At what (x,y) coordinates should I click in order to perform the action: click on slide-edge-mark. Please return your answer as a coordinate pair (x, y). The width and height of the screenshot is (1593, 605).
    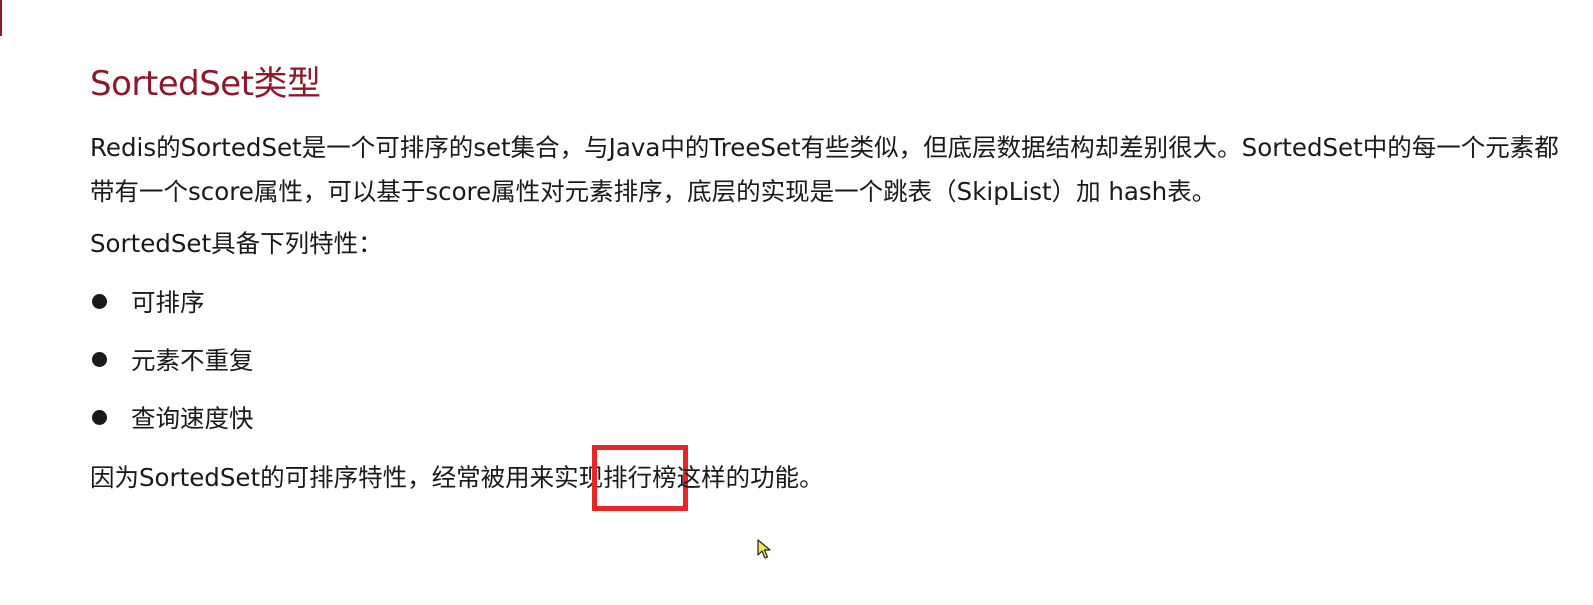
    Looking at the image, I should click on (1, 18).